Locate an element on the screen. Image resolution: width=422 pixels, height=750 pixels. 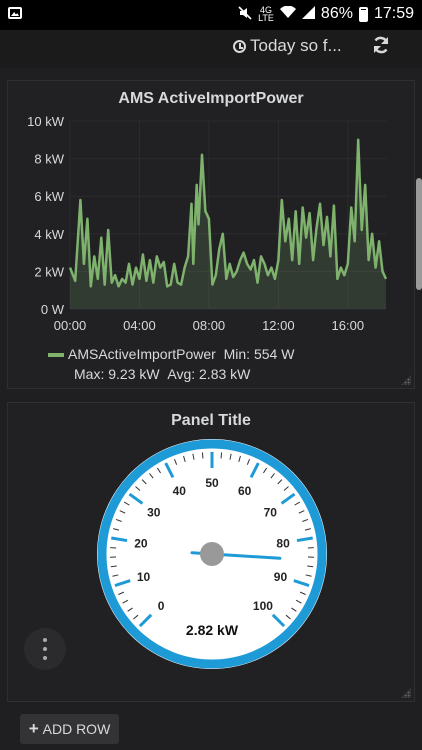
x-tick-label: 16:00 is located at coordinates (348, 325).